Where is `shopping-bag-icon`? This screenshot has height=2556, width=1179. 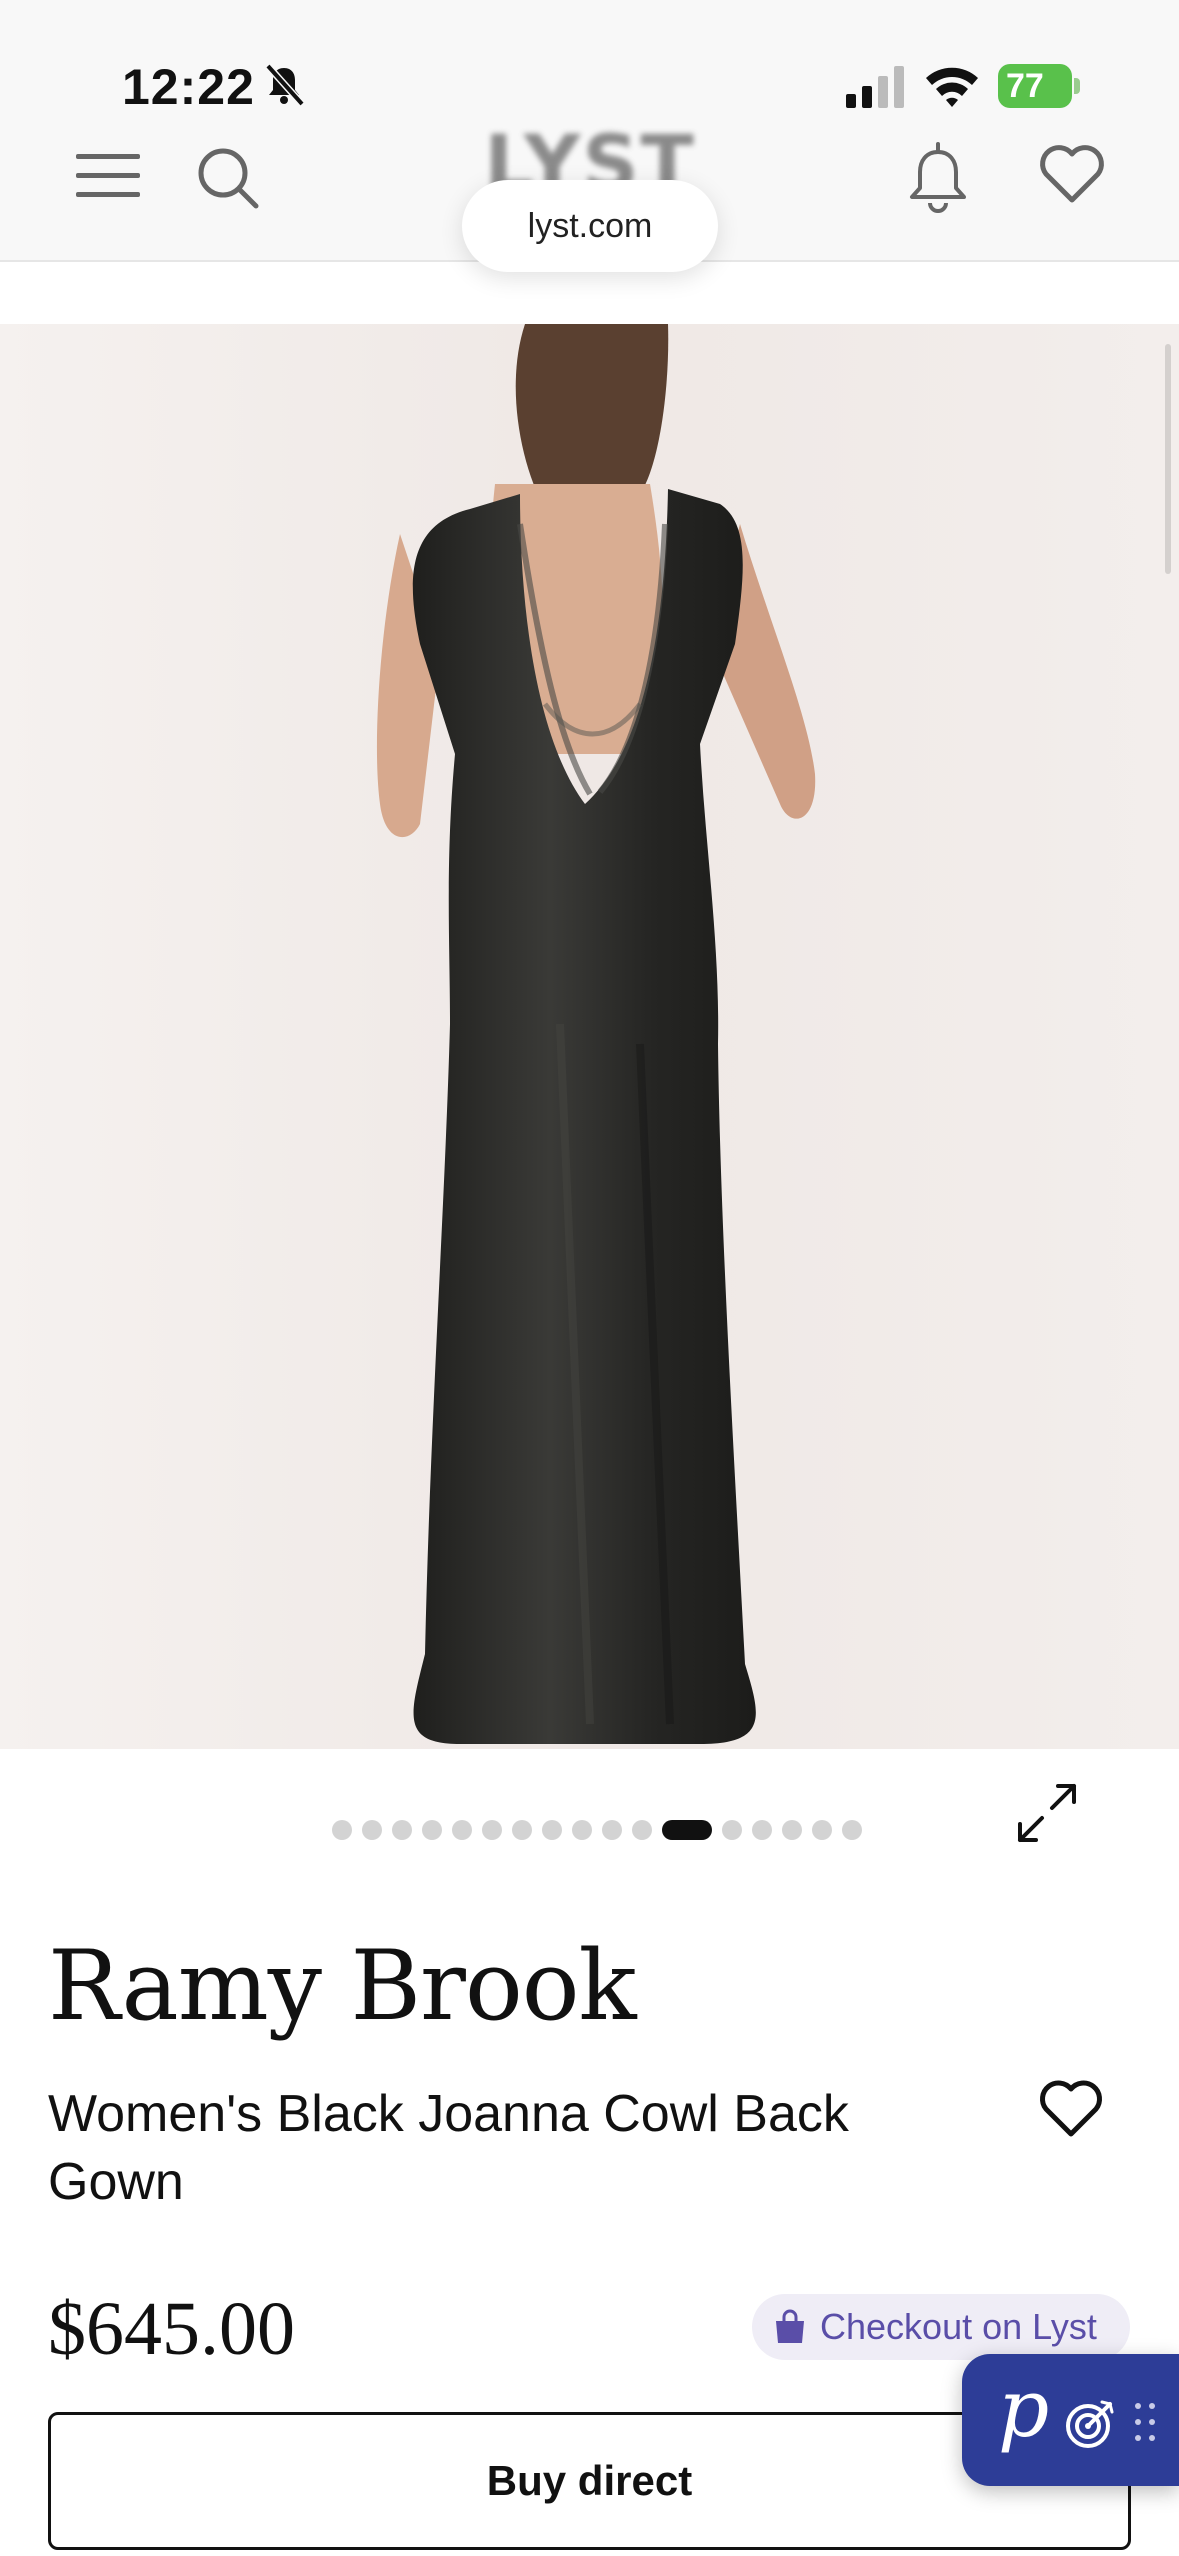
shopping-bag-icon is located at coordinates (790, 2326).